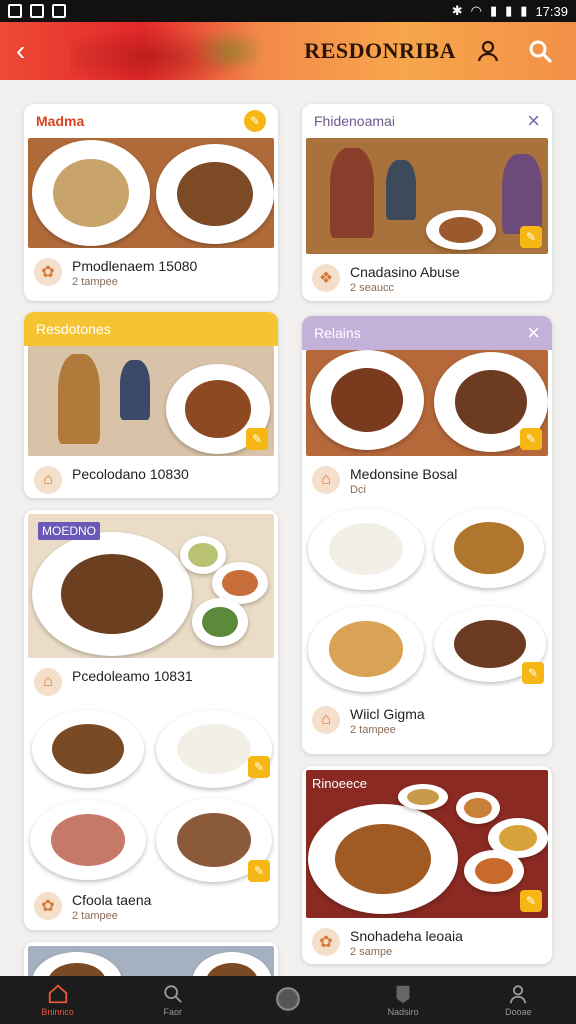 This screenshot has height=1024, width=576. I want to click on user-icon, so click(488, 51).